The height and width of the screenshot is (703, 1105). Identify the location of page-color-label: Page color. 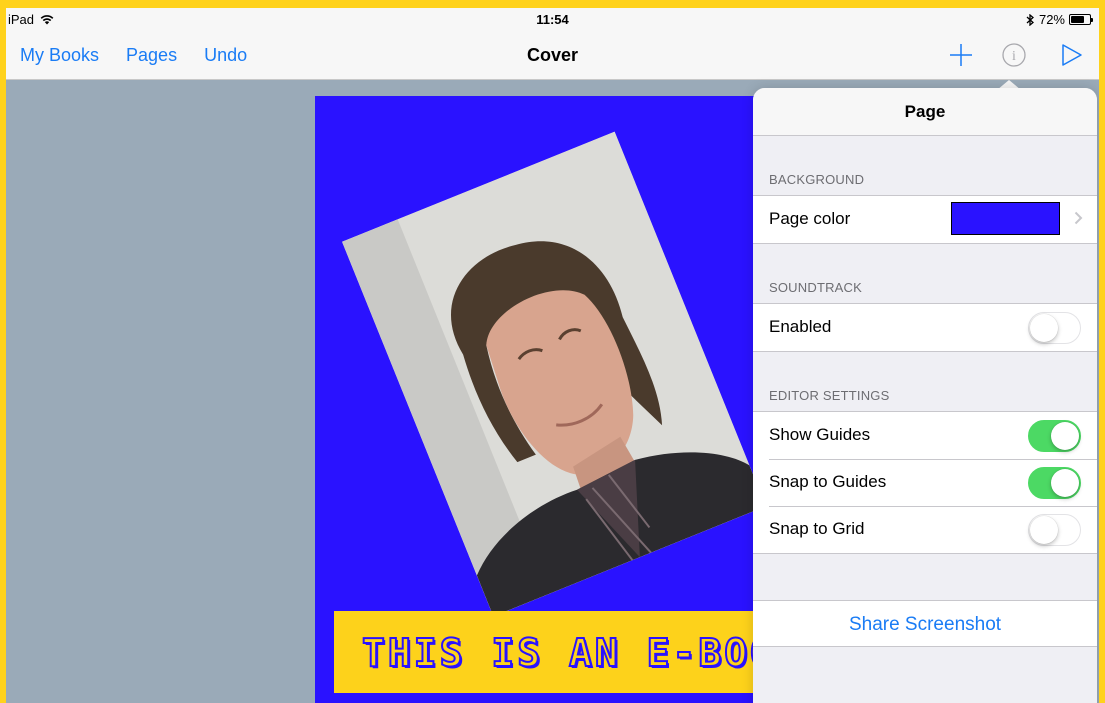
(810, 218).